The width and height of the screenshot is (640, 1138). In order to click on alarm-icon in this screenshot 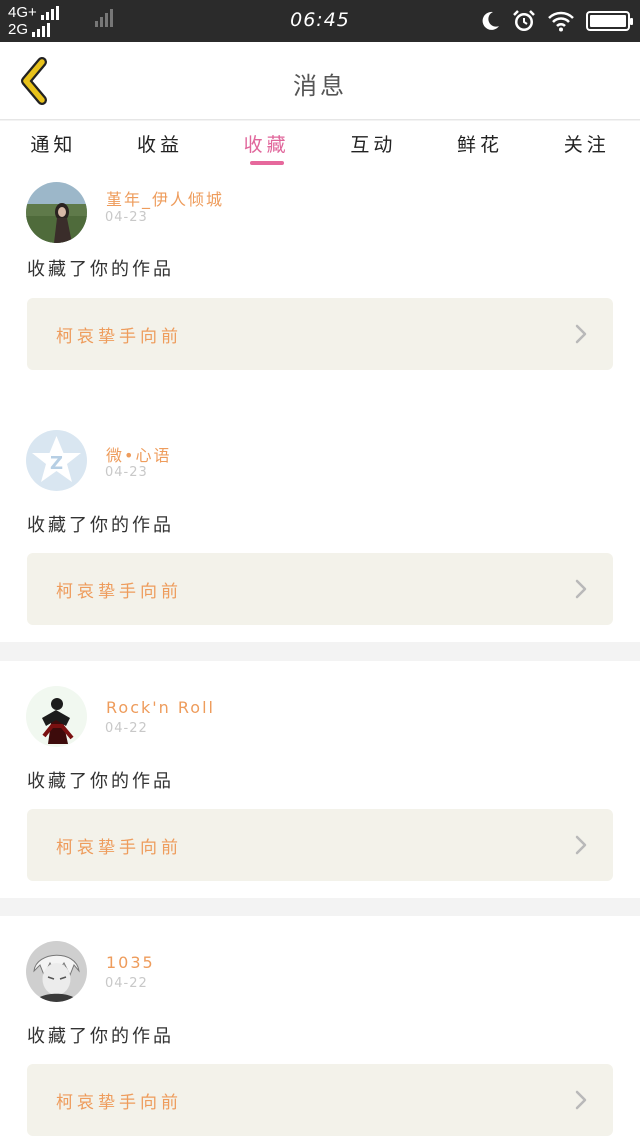, I will do `click(524, 20)`.